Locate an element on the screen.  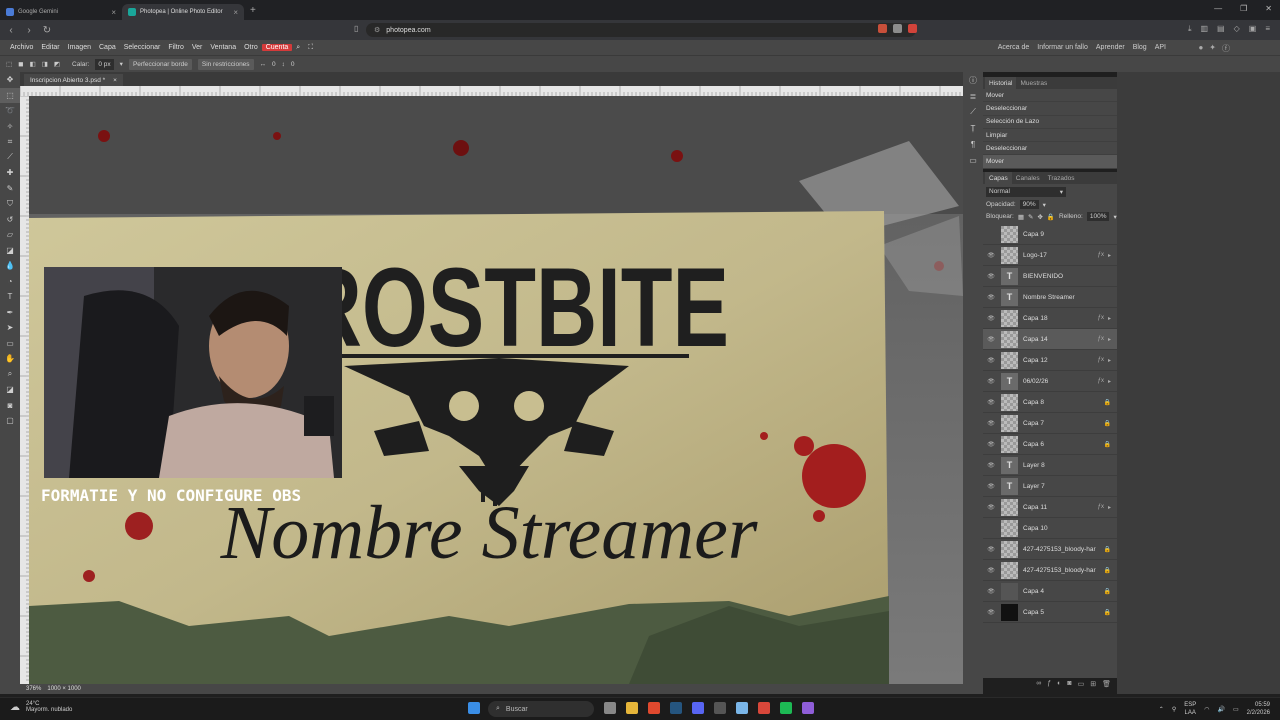
screen-mode-icon: ▢ is located at coordinates (10, 421).